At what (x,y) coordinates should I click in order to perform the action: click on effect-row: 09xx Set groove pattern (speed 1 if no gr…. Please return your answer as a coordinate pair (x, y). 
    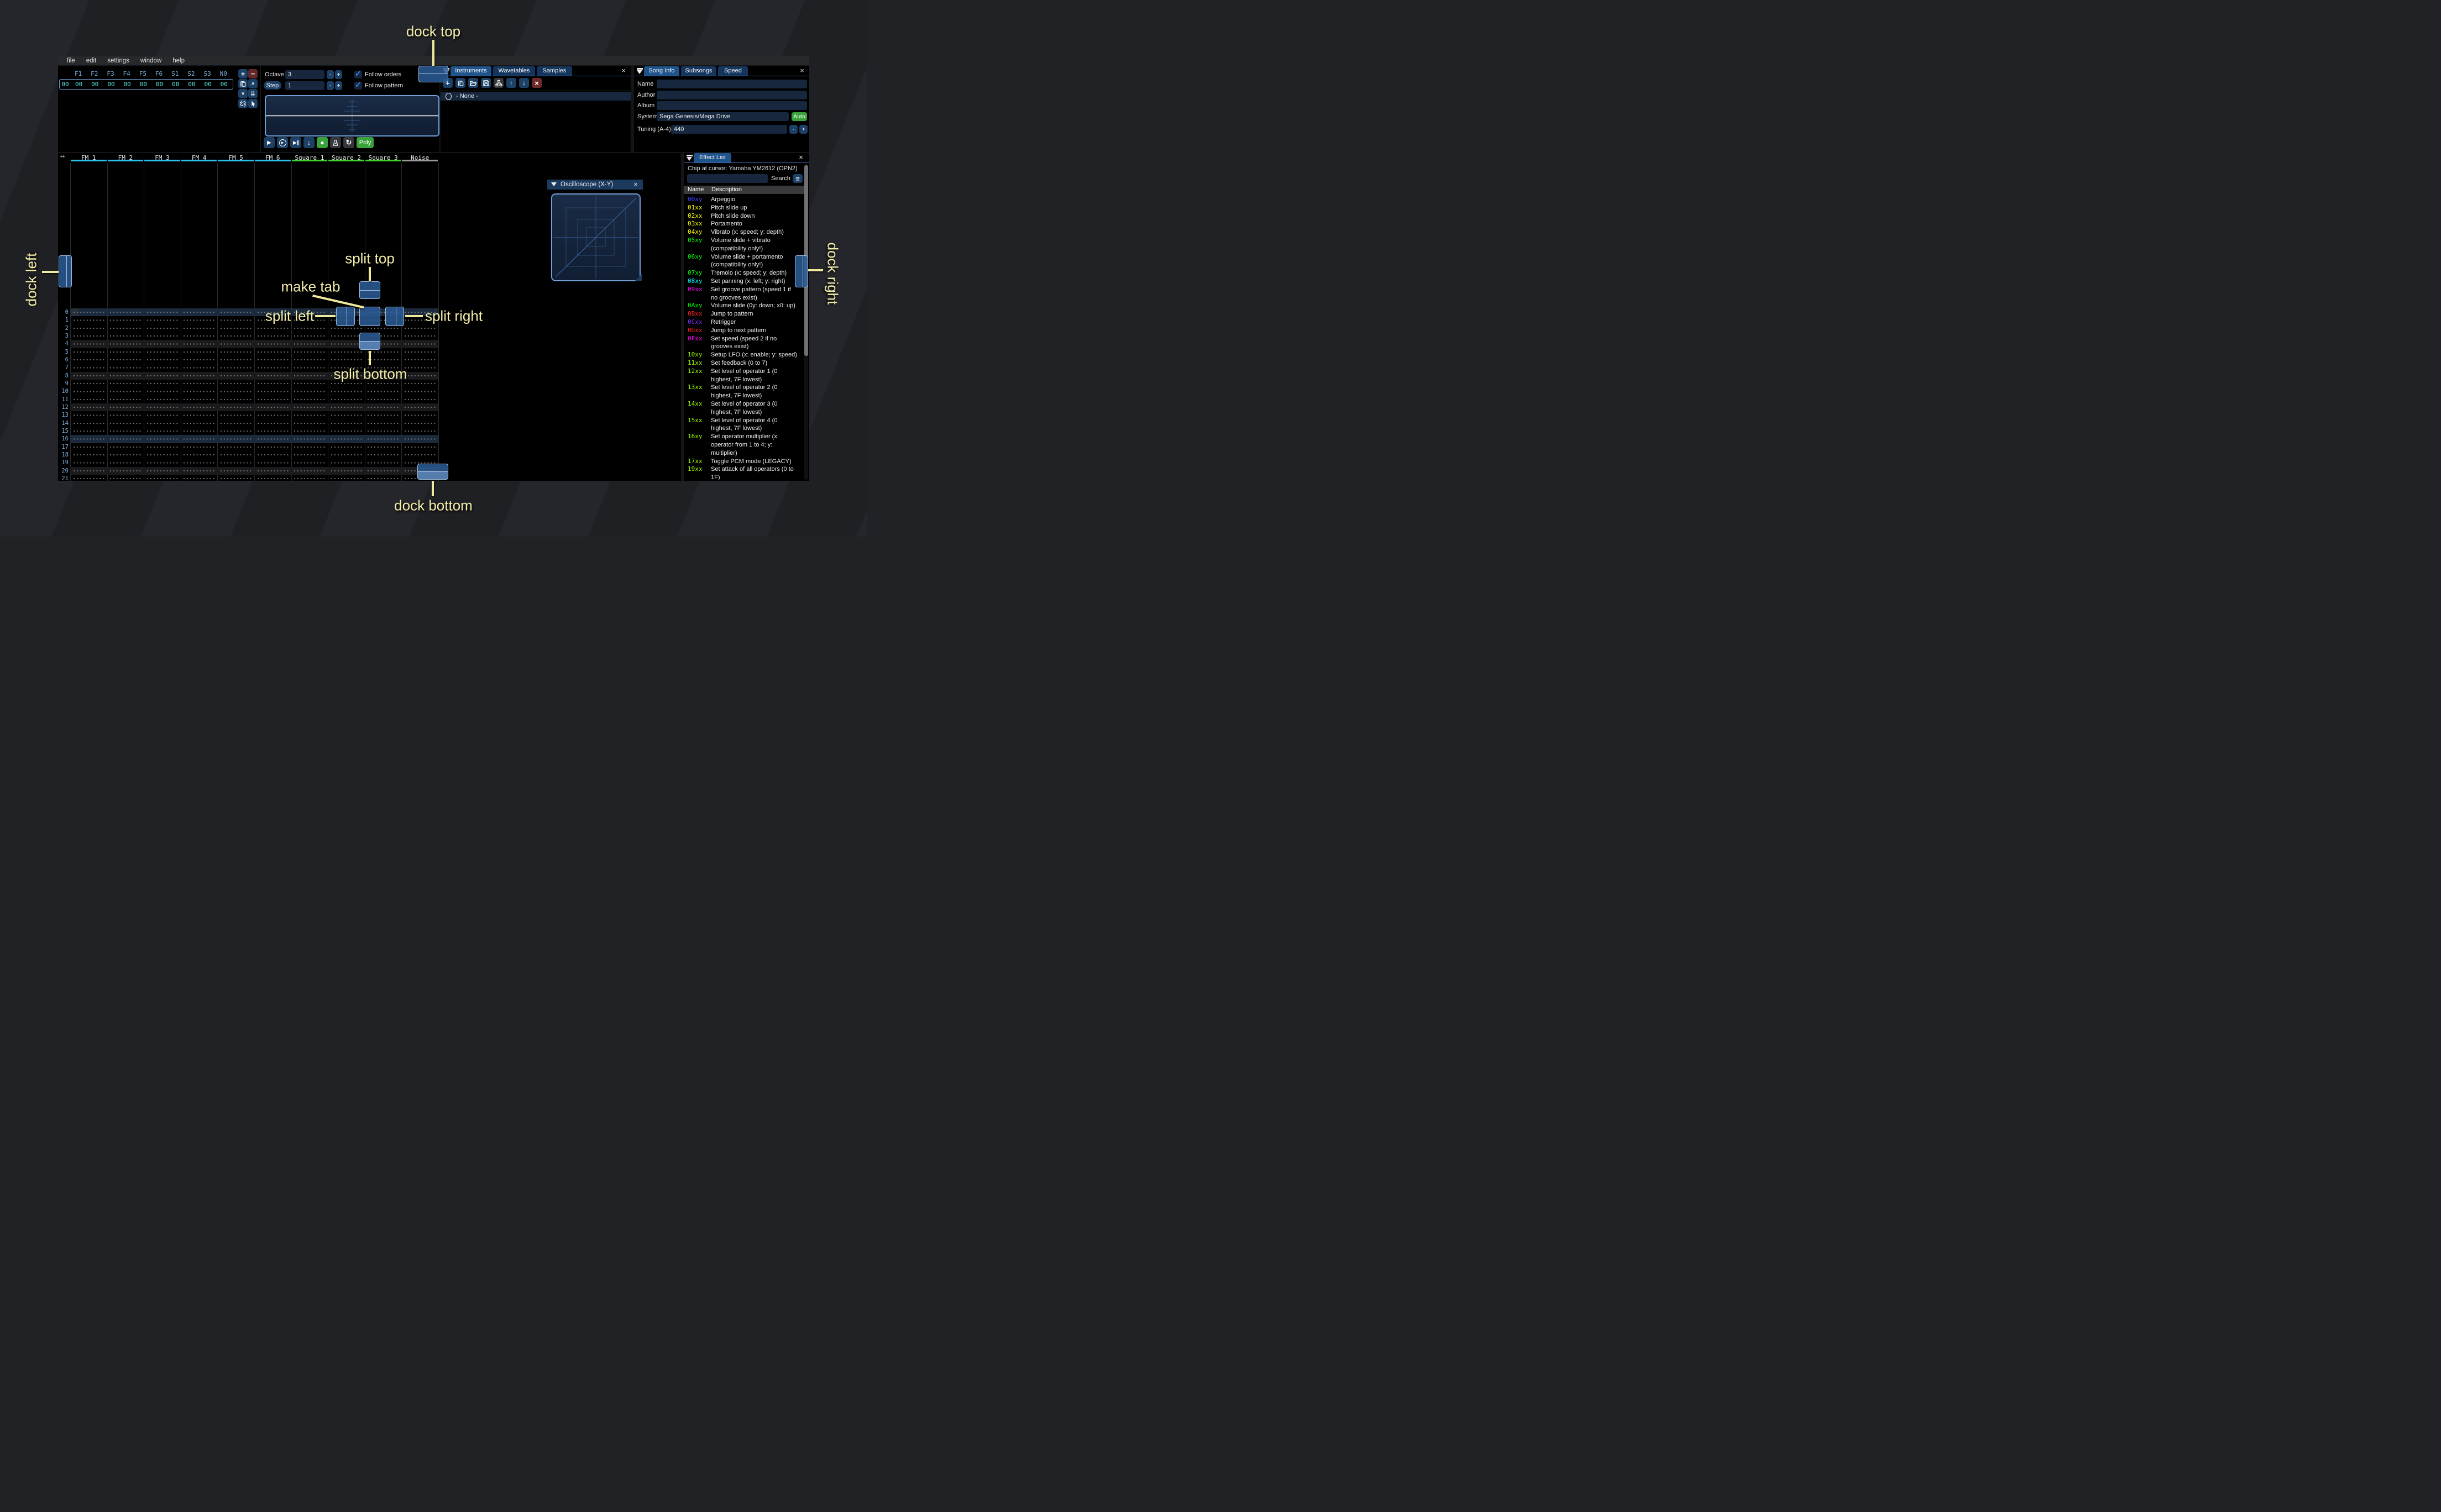
    Looking at the image, I should click on (743, 294).